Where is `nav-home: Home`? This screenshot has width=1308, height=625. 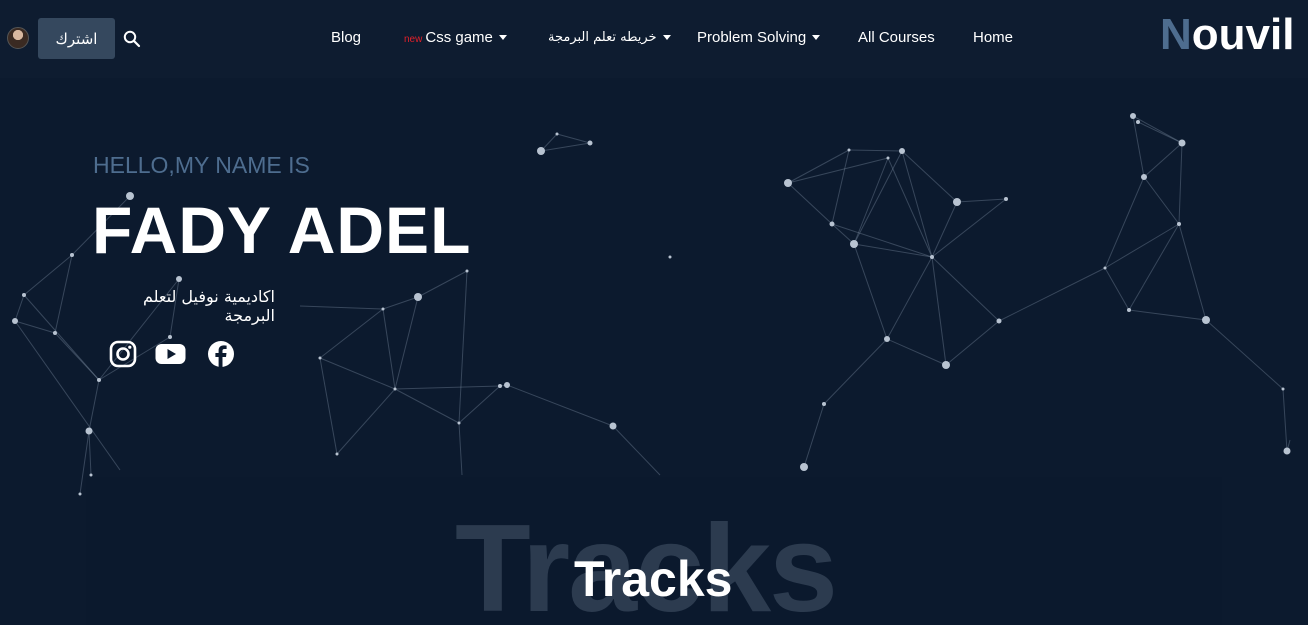
nav-home: Home is located at coordinates (993, 37).